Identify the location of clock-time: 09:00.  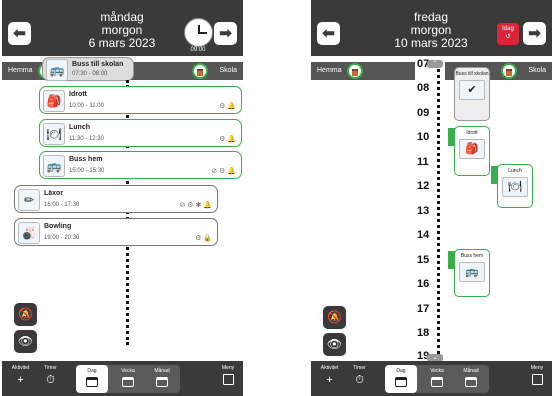
(198, 50).